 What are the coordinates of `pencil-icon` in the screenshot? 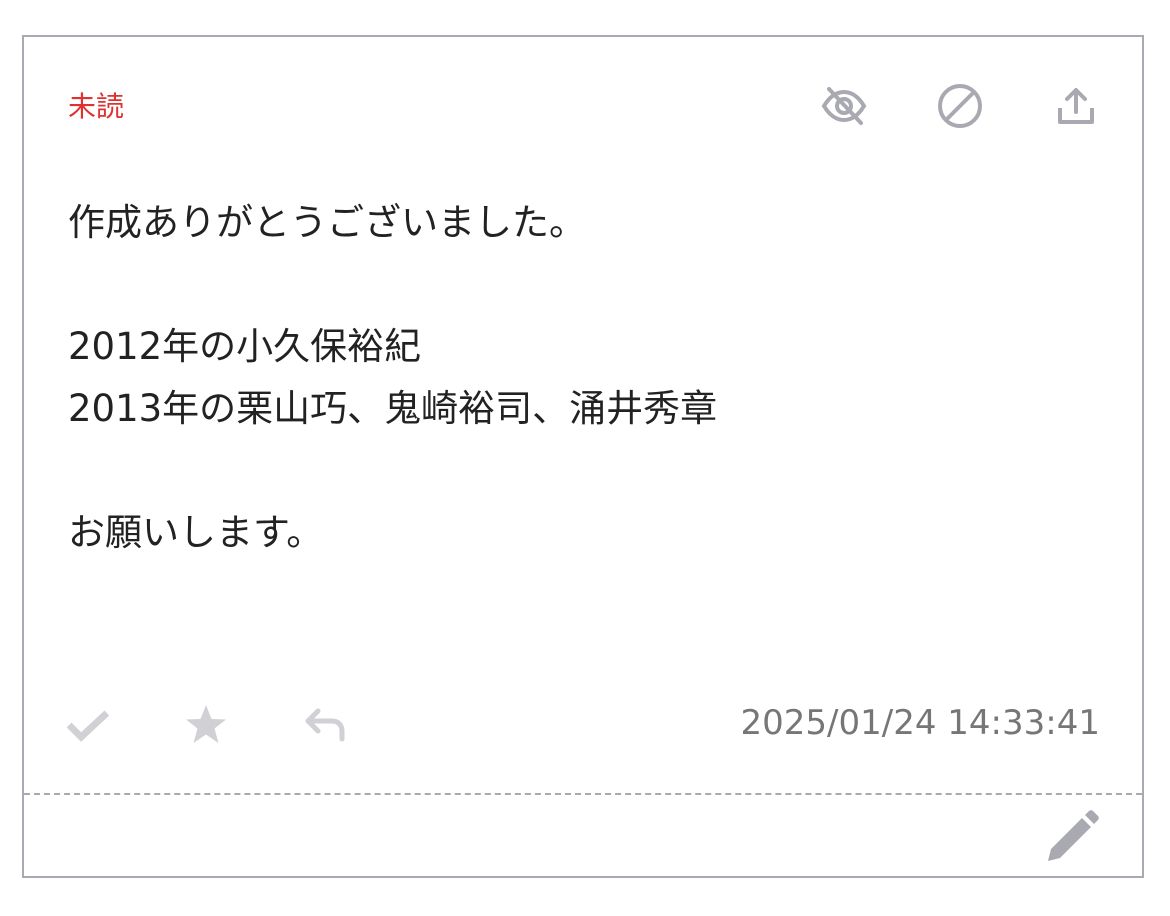 It's located at (1073, 835).